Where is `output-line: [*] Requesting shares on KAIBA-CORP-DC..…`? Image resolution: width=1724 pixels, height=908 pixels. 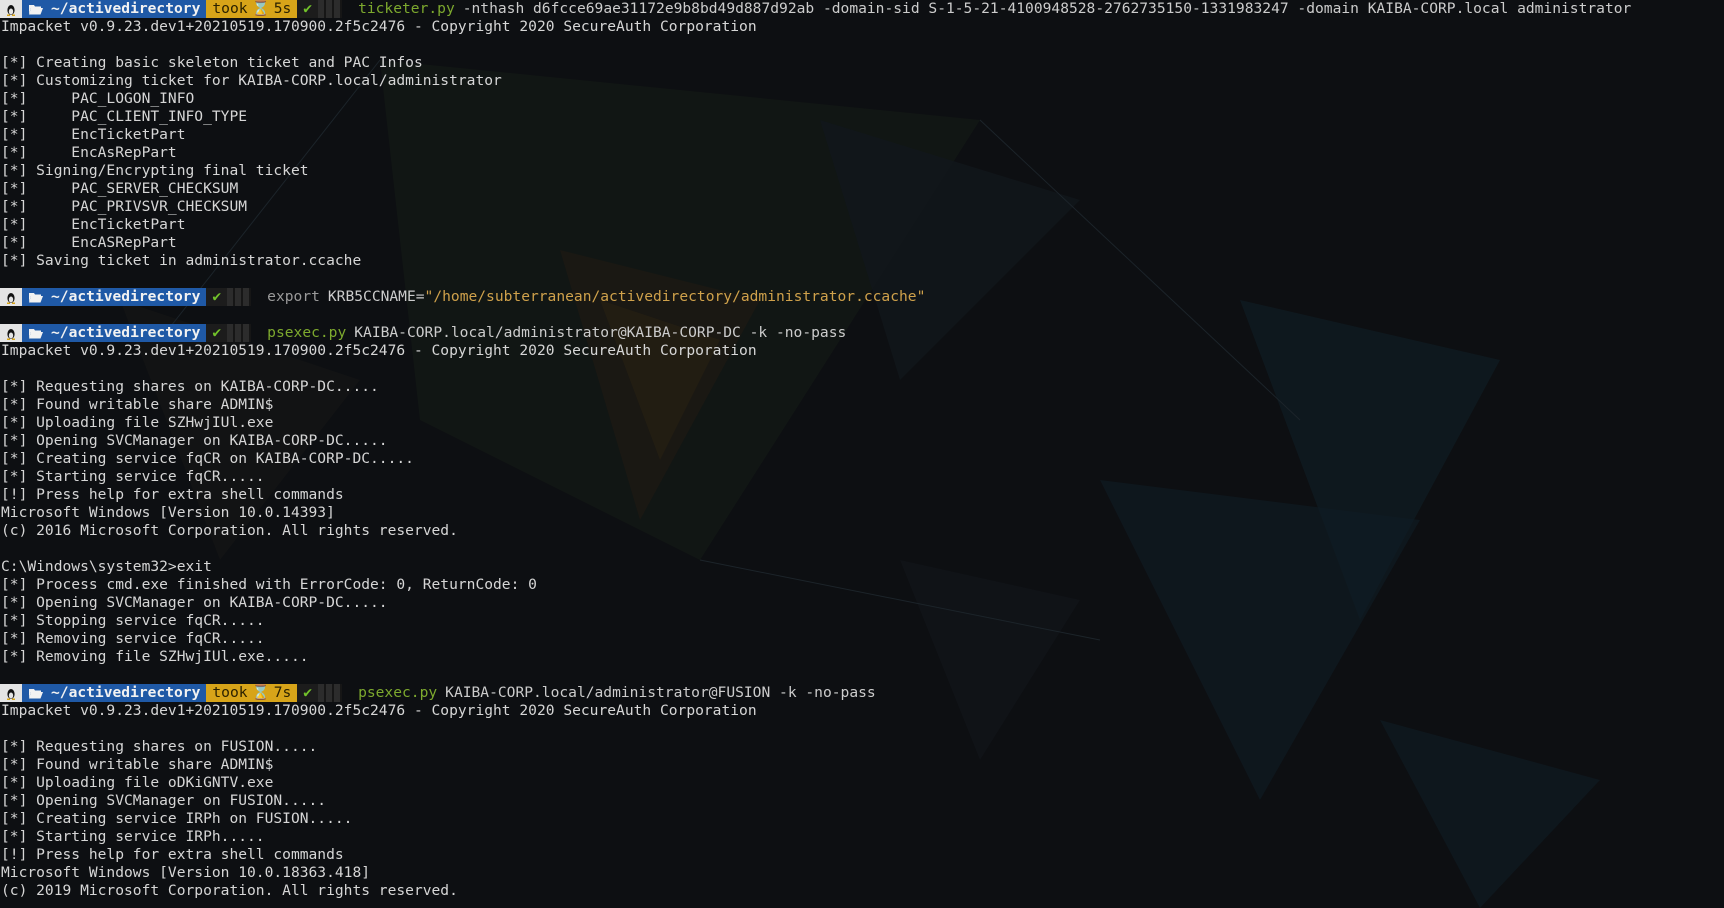 output-line: [*] Requesting shares on KAIBA-CORP-DC..… is located at coordinates (190, 386).